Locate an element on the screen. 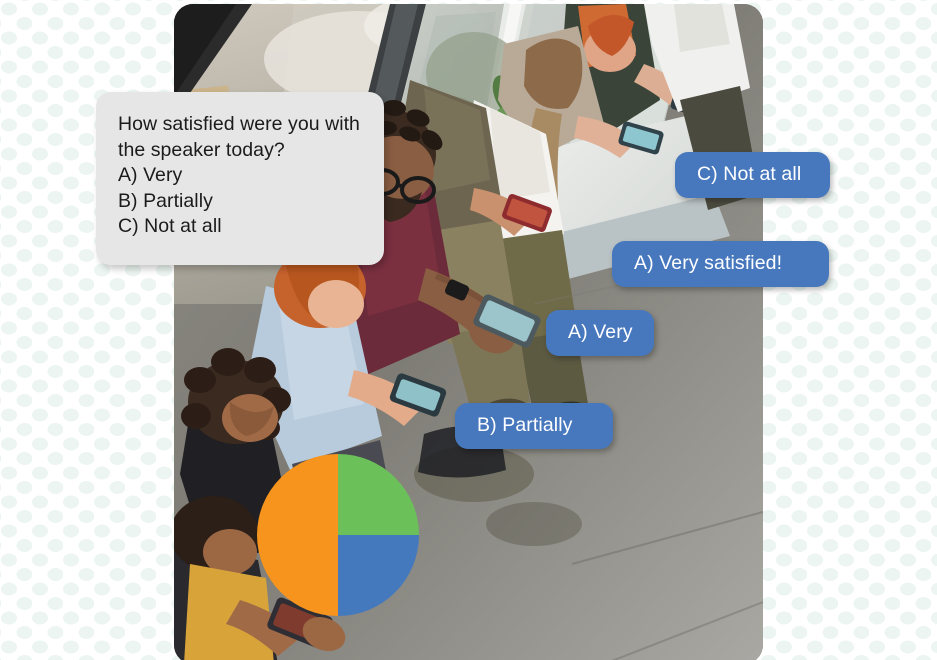 Image resolution: width=937 pixels, height=660 pixels. chat-bubble-a-very-text: A) Very is located at coordinates (600, 332).